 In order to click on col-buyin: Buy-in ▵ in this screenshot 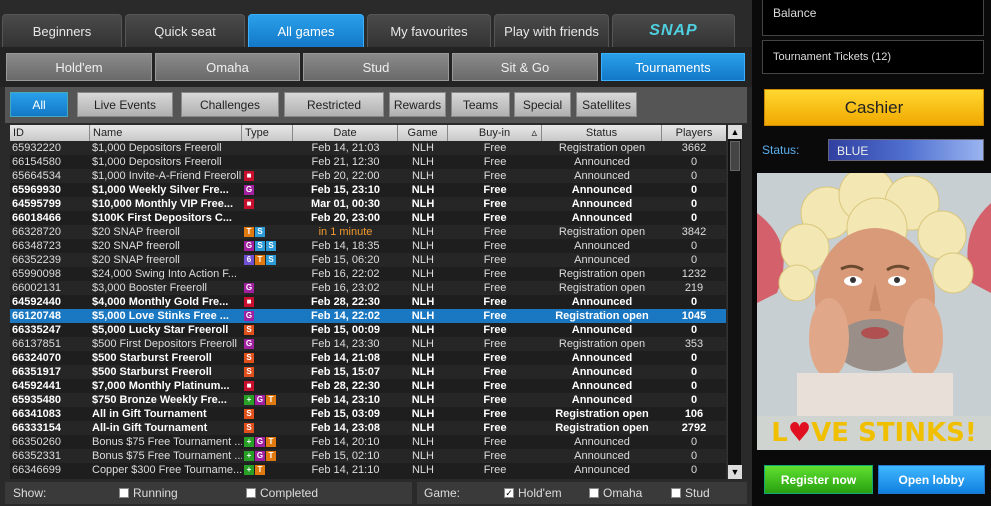, I will do `click(495, 133)`.